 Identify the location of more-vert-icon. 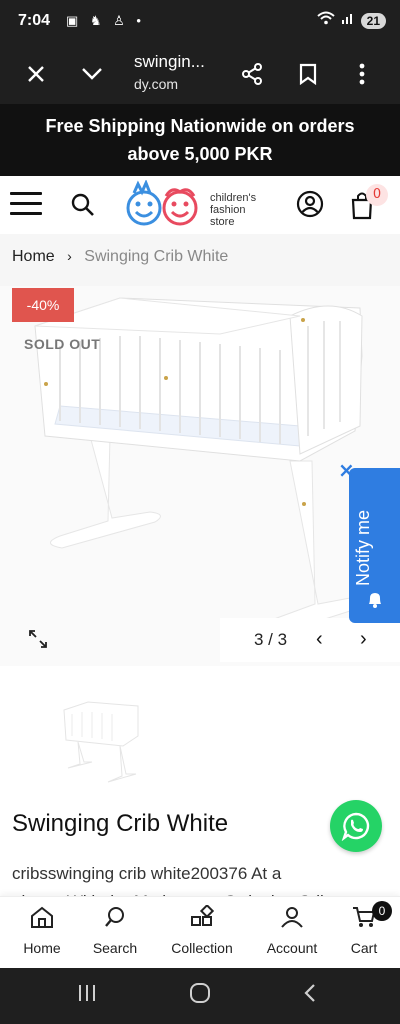
(362, 74).